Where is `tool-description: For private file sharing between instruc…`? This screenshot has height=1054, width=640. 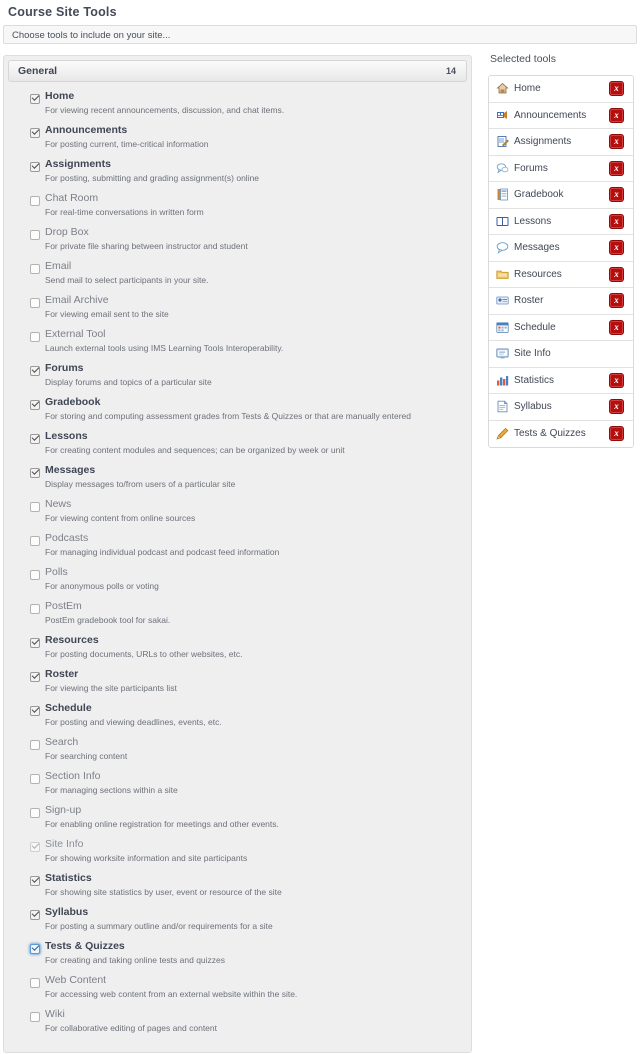 tool-description: For private file sharing between instruc… is located at coordinates (146, 246).